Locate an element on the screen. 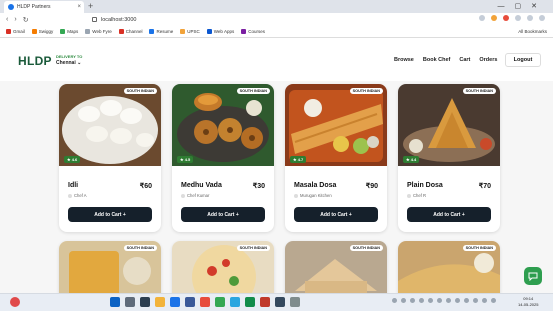  delivery-location: DELIVERY TO Chennai ⌄ is located at coordinates (69, 60).